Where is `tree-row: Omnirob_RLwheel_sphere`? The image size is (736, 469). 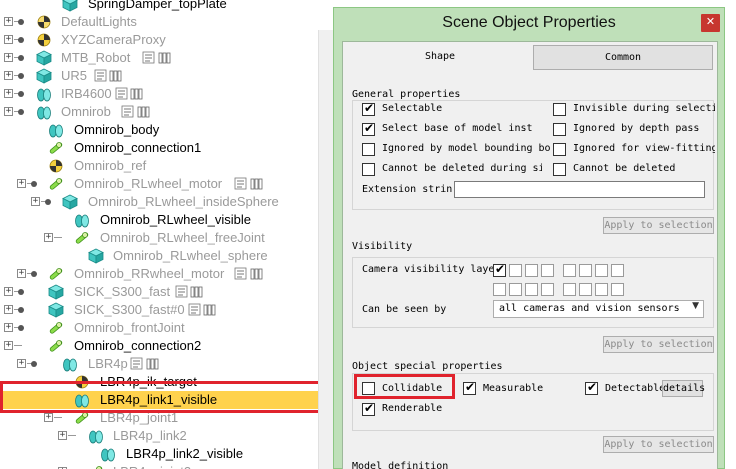
tree-row: Omnirob_RLwheel_sphere is located at coordinates (165, 256).